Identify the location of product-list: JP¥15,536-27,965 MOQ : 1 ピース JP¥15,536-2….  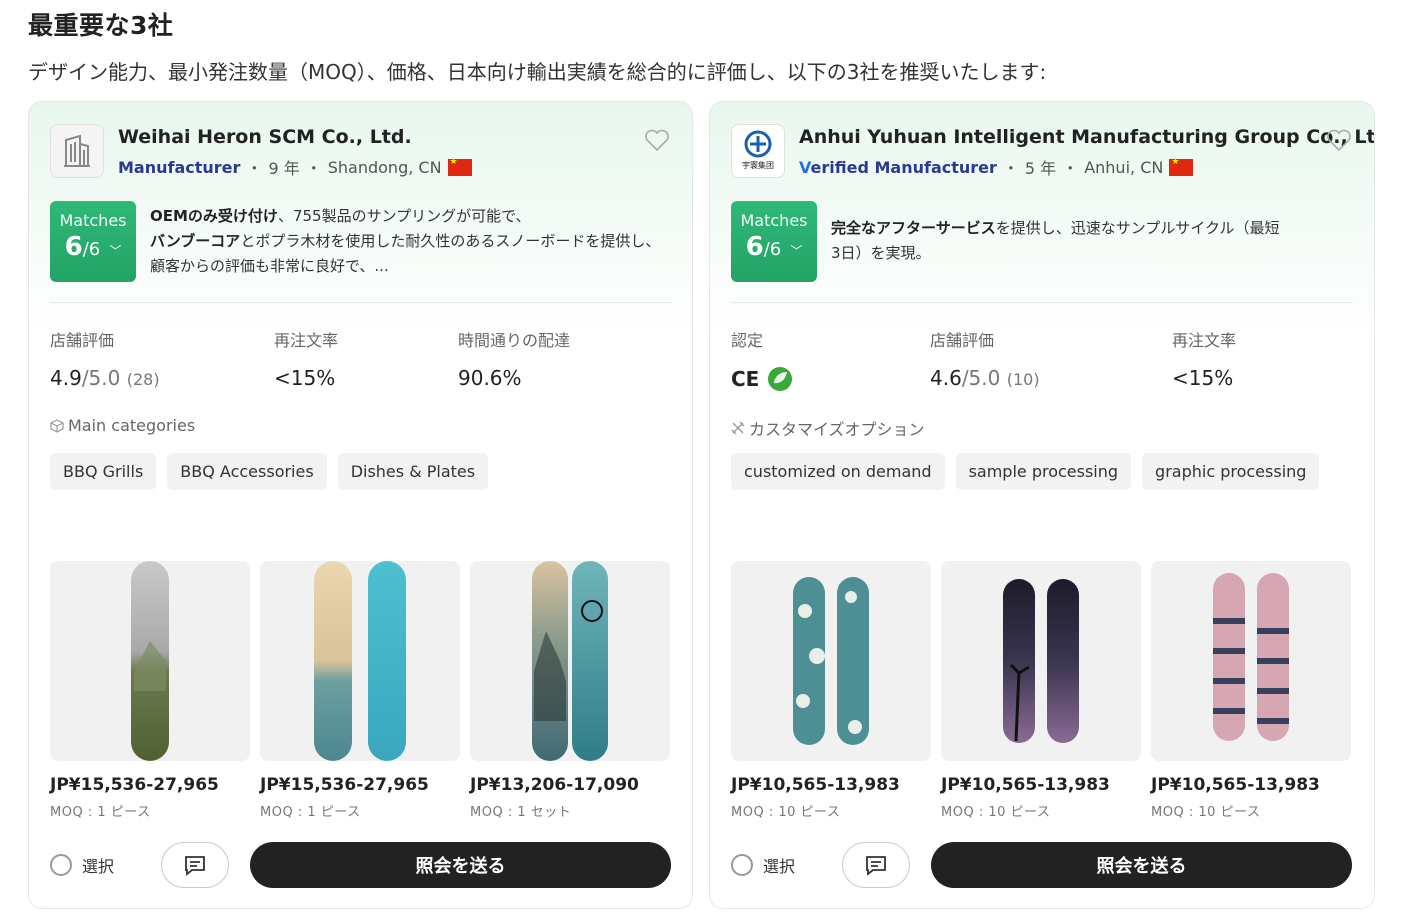
(360, 690).